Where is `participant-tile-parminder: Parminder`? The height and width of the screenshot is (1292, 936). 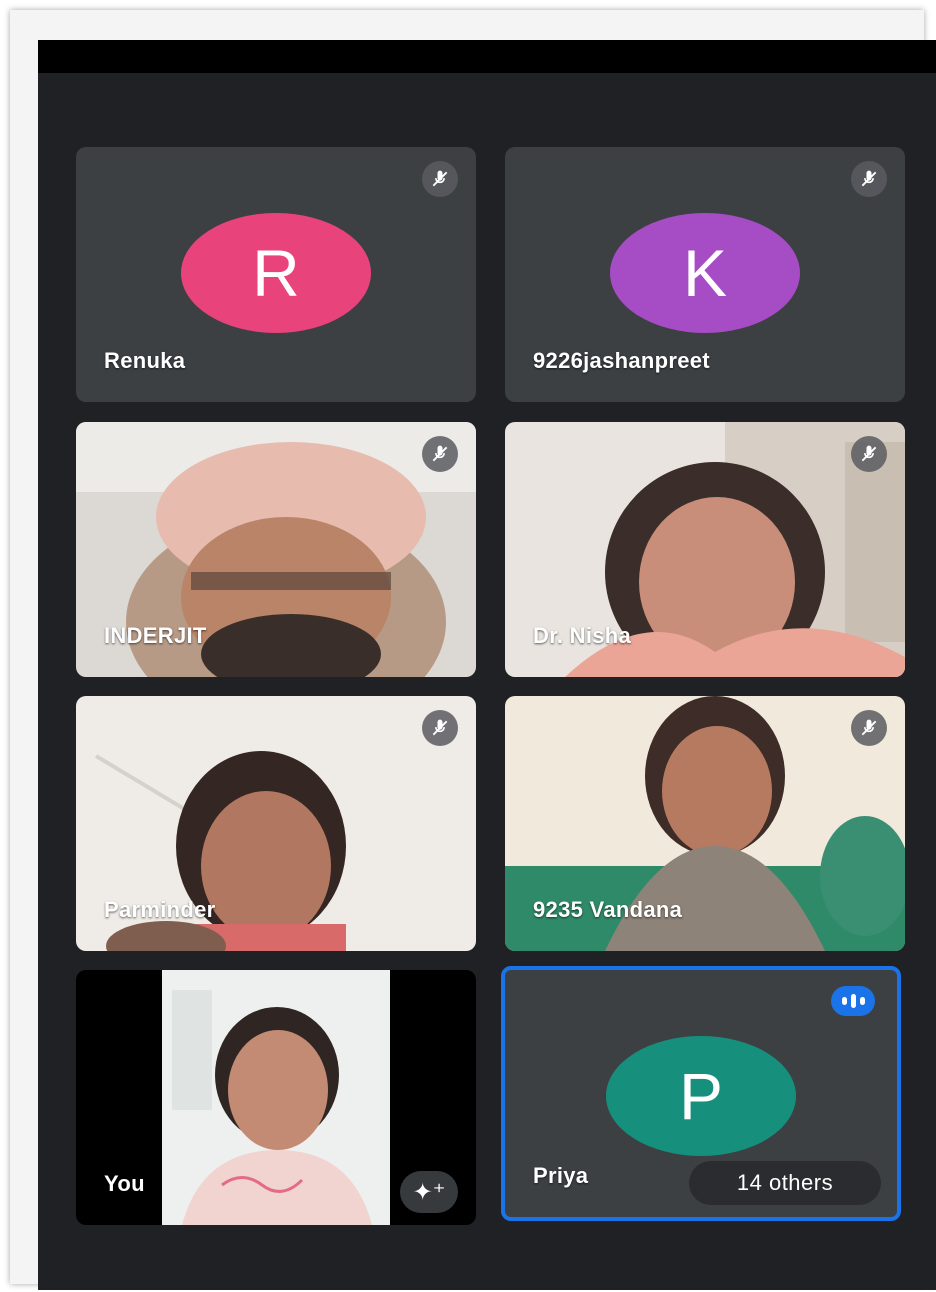 participant-tile-parminder: Parminder is located at coordinates (276, 823).